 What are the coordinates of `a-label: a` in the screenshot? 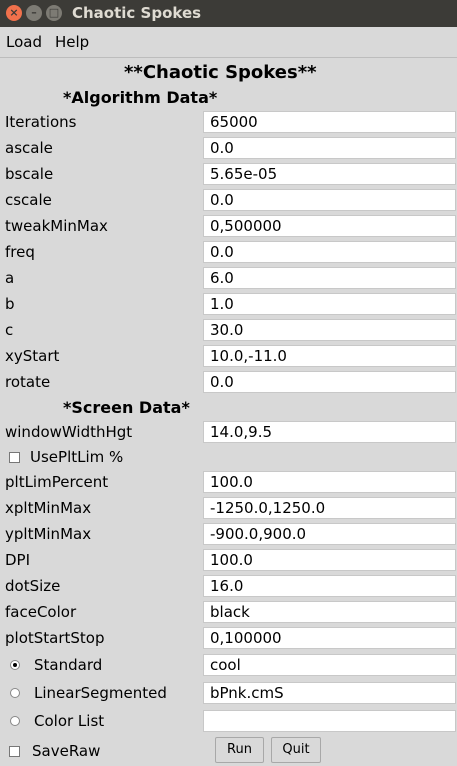 It's located at (10, 278).